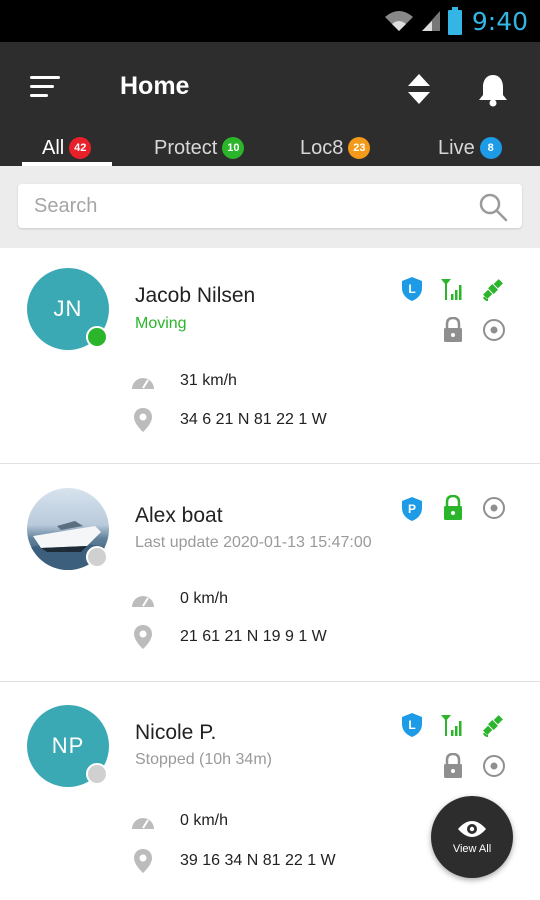 This screenshot has width=540, height=900. I want to click on speed-row: 31 km/h, so click(183, 381).